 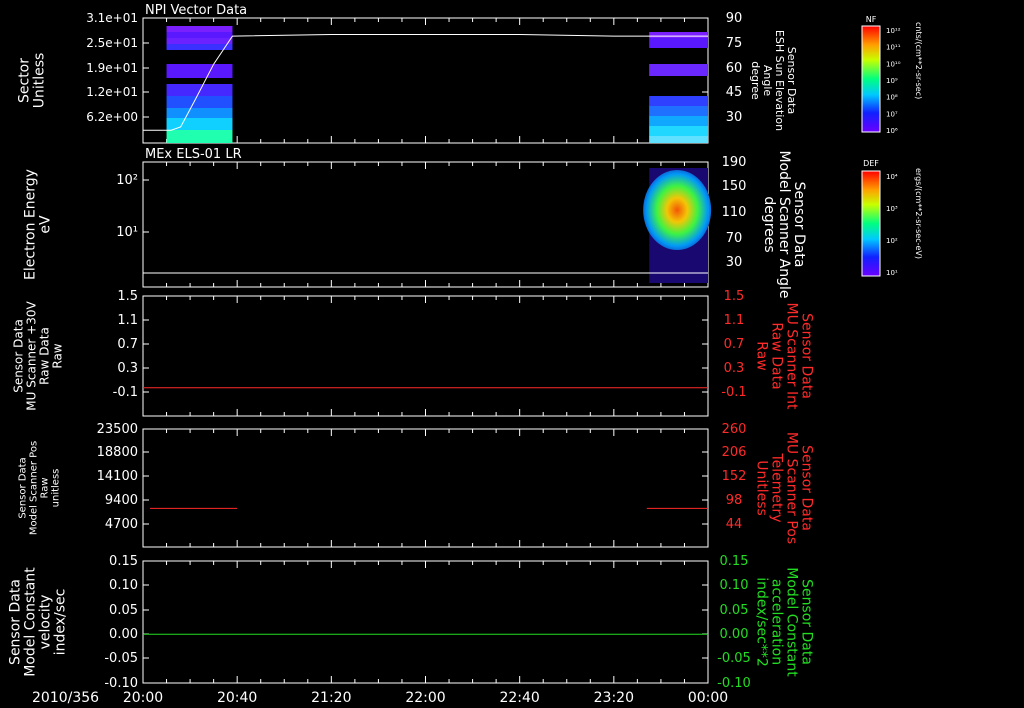 I want to click on right-tick-label: 206, so click(x=734, y=452).